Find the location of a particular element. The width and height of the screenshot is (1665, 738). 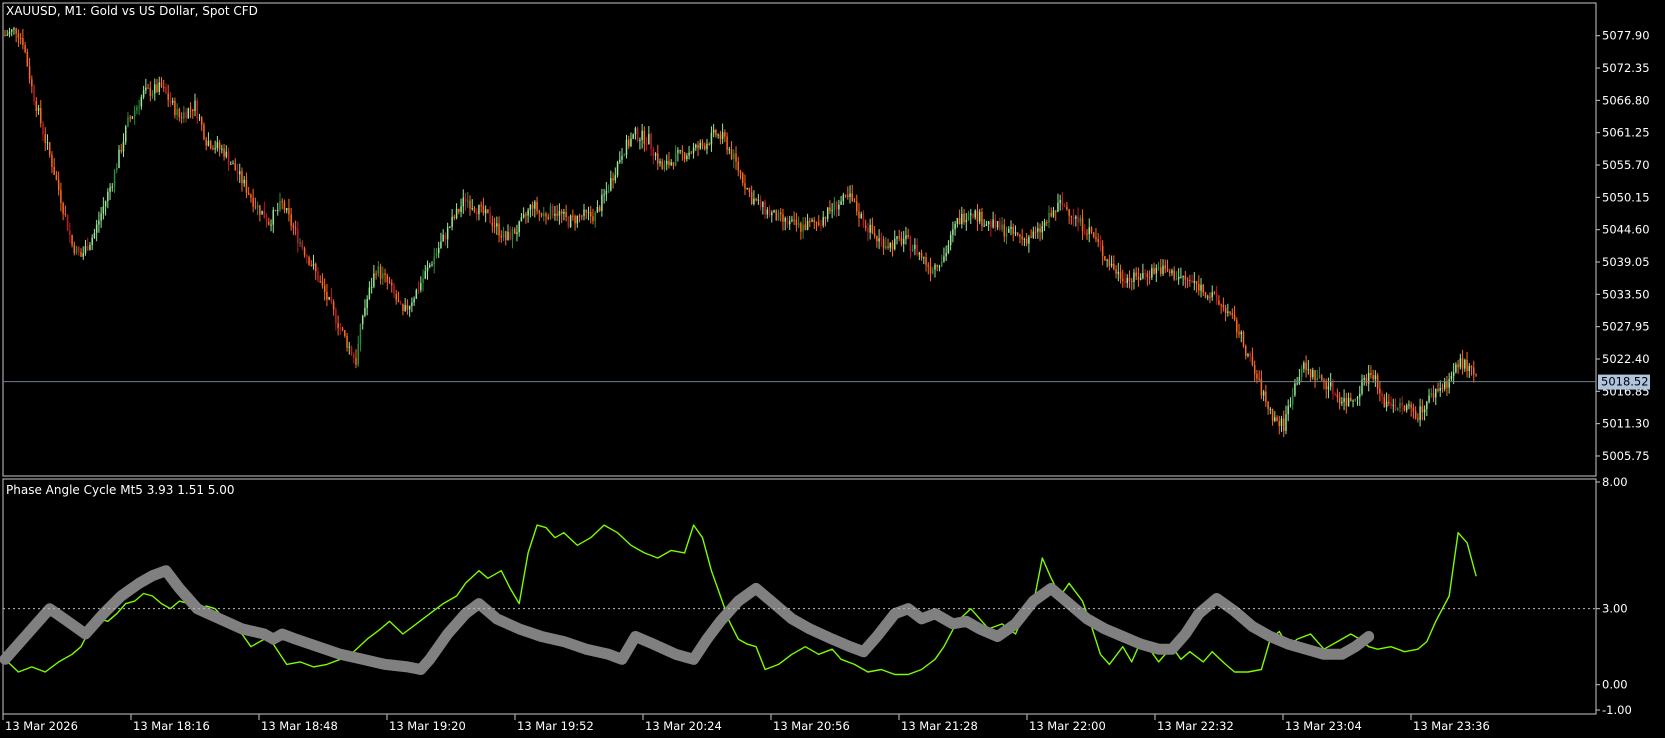

price-tick-label: 5033.50 is located at coordinates (1626, 294).